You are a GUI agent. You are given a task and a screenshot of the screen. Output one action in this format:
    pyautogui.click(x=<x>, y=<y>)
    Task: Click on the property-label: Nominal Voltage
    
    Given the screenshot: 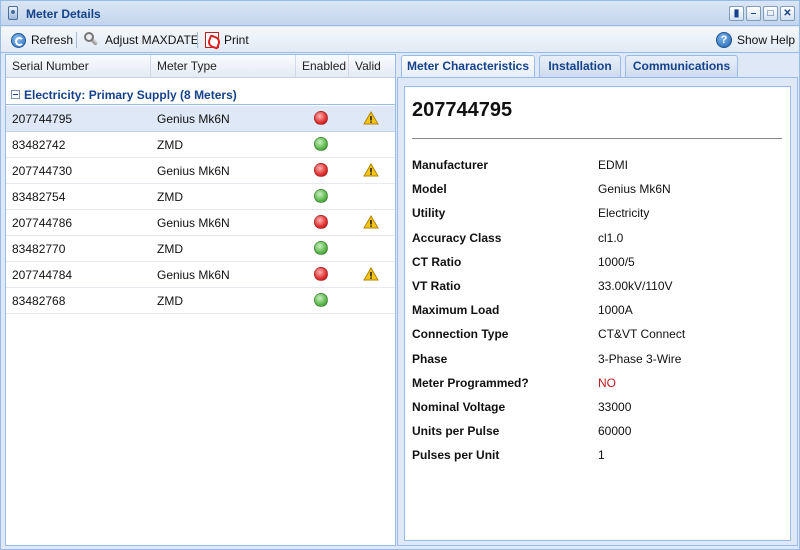 What is the action you would take?
    pyautogui.click(x=459, y=406)
    